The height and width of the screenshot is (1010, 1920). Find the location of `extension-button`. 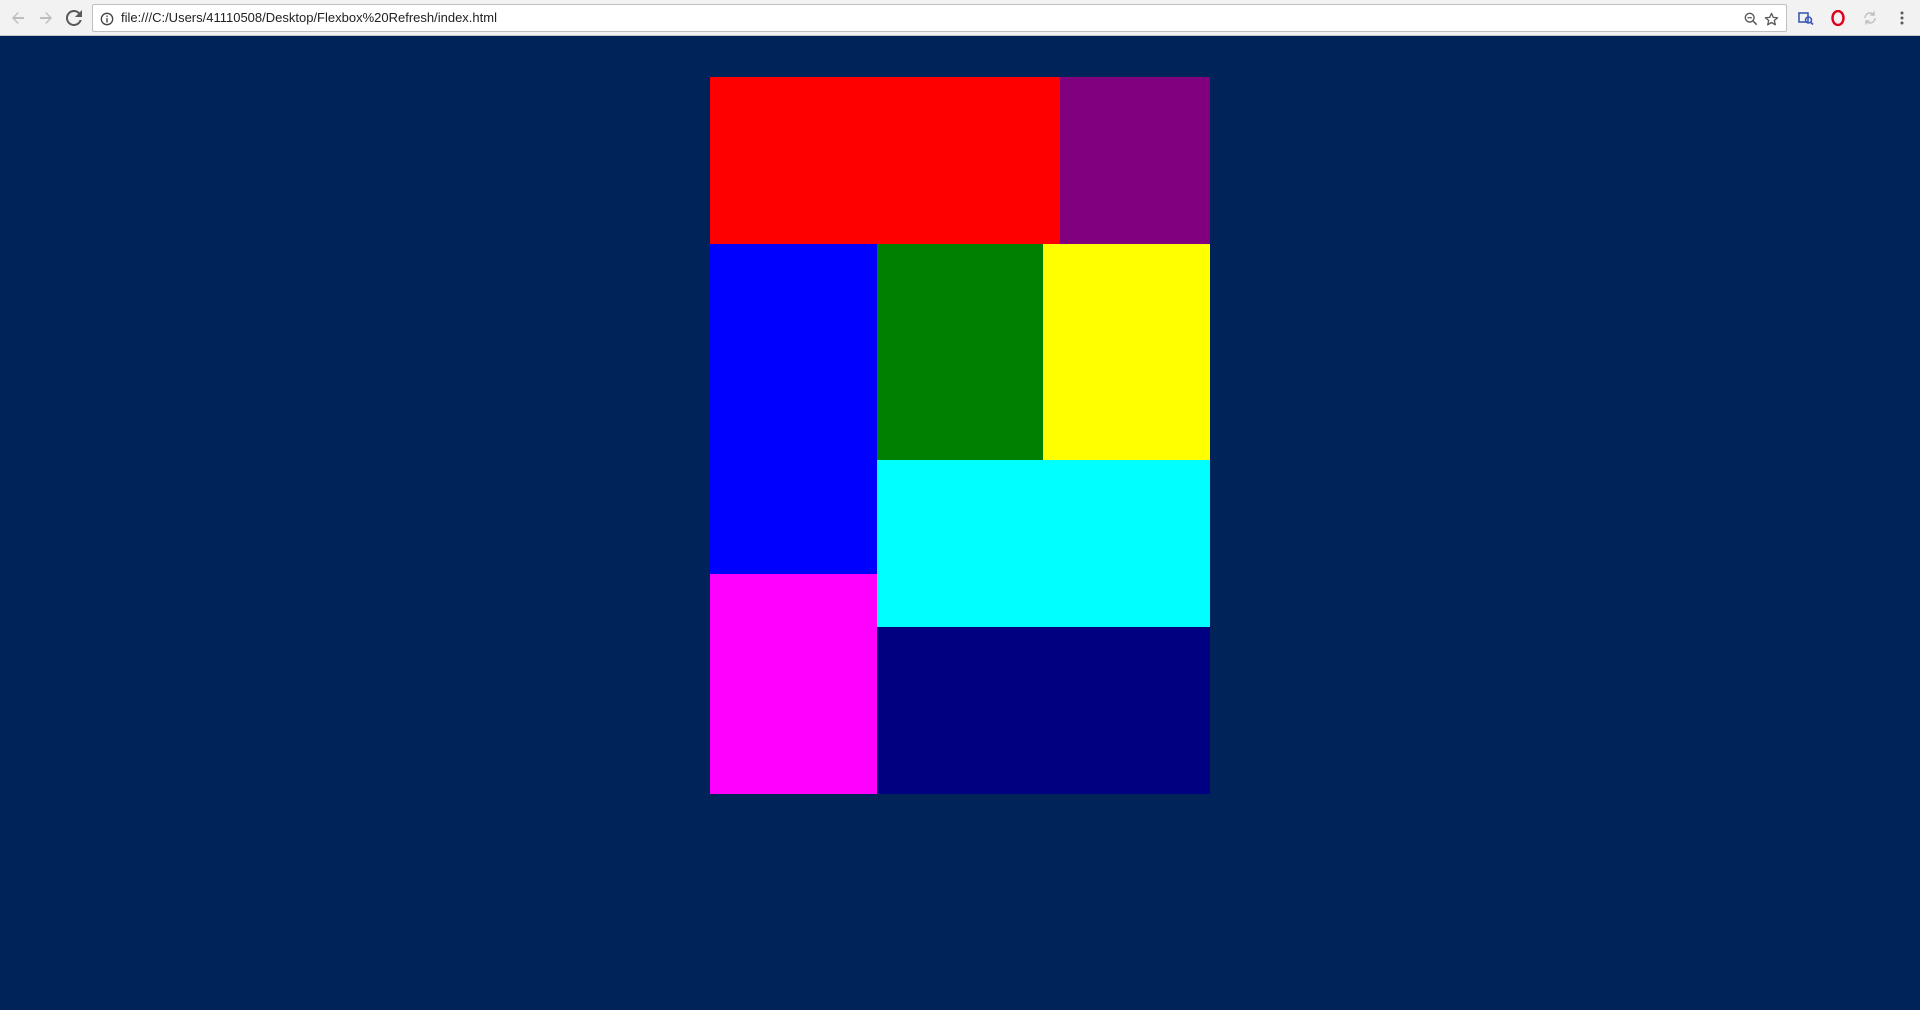

extension-button is located at coordinates (1806, 18).